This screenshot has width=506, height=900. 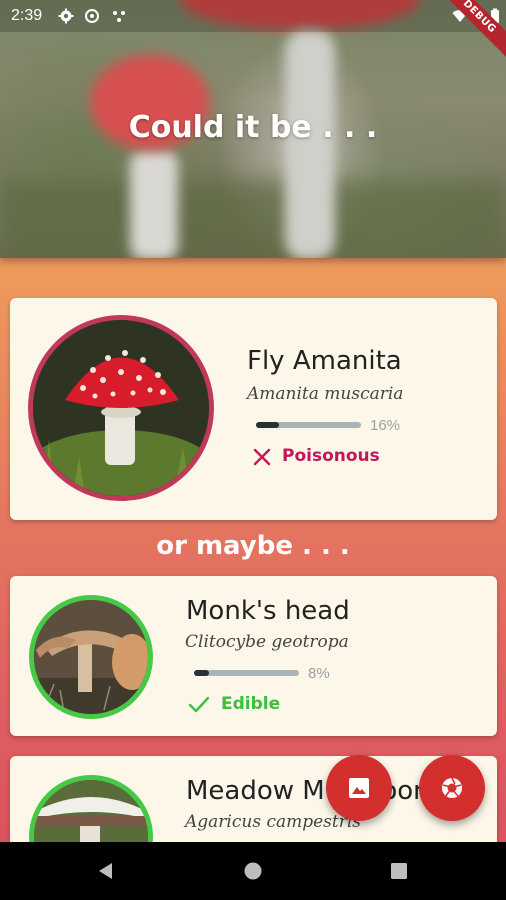 I want to click on or-maybe-heading: or maybe . . ., so click(x=253, y=546).